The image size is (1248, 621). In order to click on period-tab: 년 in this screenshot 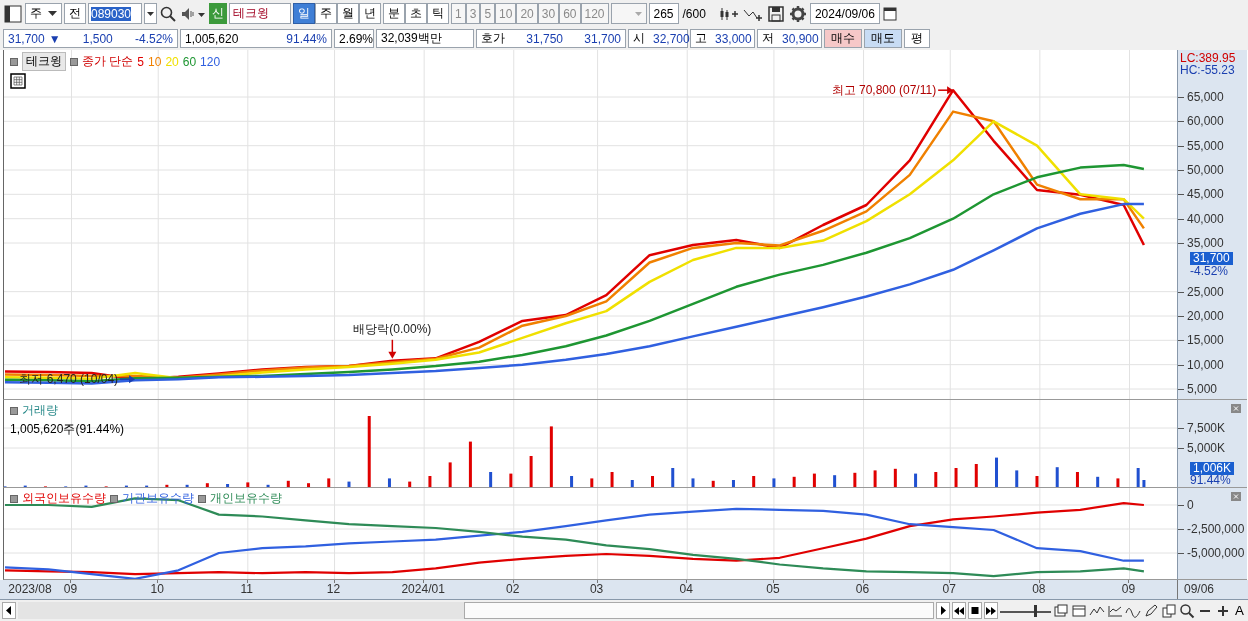, I will do `click(370, 13)`.